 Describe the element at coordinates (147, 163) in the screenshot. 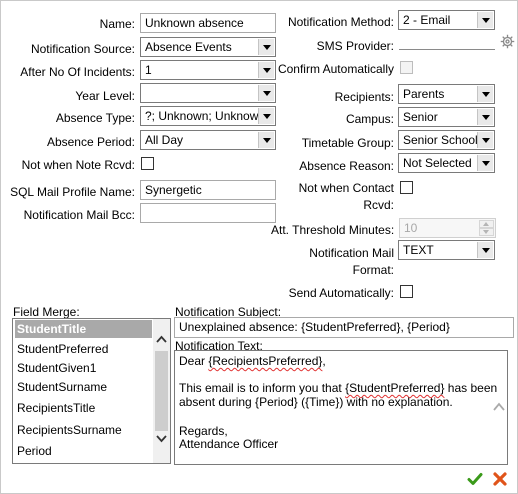

I see `not-when-note-rcvd-checkbox` at that location.